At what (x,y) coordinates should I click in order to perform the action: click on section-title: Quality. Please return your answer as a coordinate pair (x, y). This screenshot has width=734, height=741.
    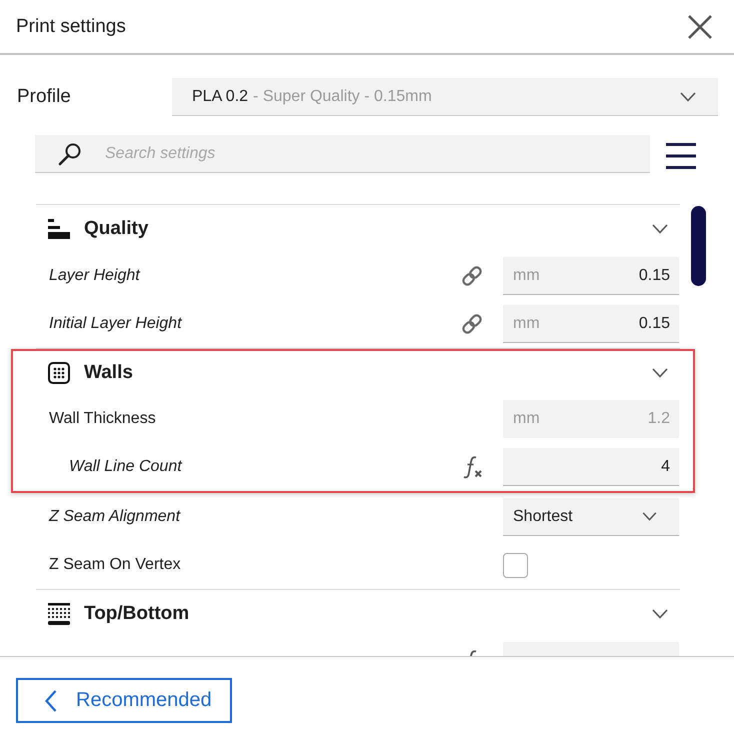
    Looking at the image, I should click on (368, 229).